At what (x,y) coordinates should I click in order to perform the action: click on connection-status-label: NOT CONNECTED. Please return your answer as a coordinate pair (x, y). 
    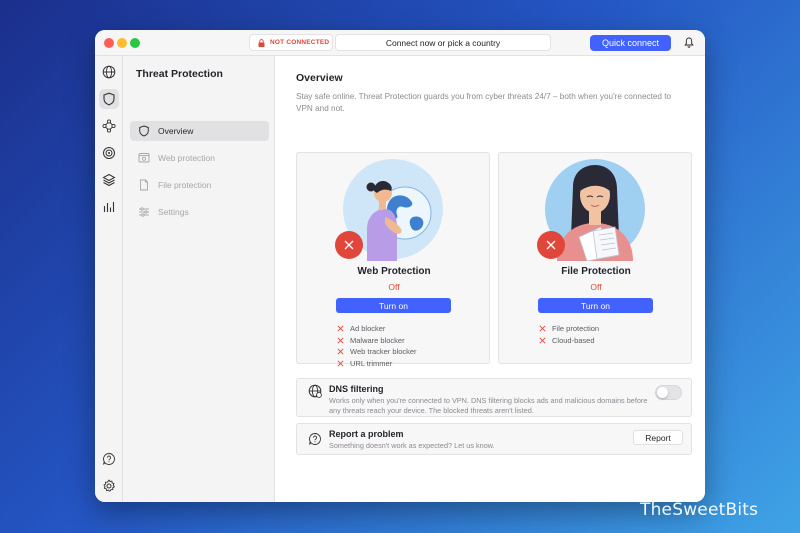
    Looking at the image, I should click on (300, 42).